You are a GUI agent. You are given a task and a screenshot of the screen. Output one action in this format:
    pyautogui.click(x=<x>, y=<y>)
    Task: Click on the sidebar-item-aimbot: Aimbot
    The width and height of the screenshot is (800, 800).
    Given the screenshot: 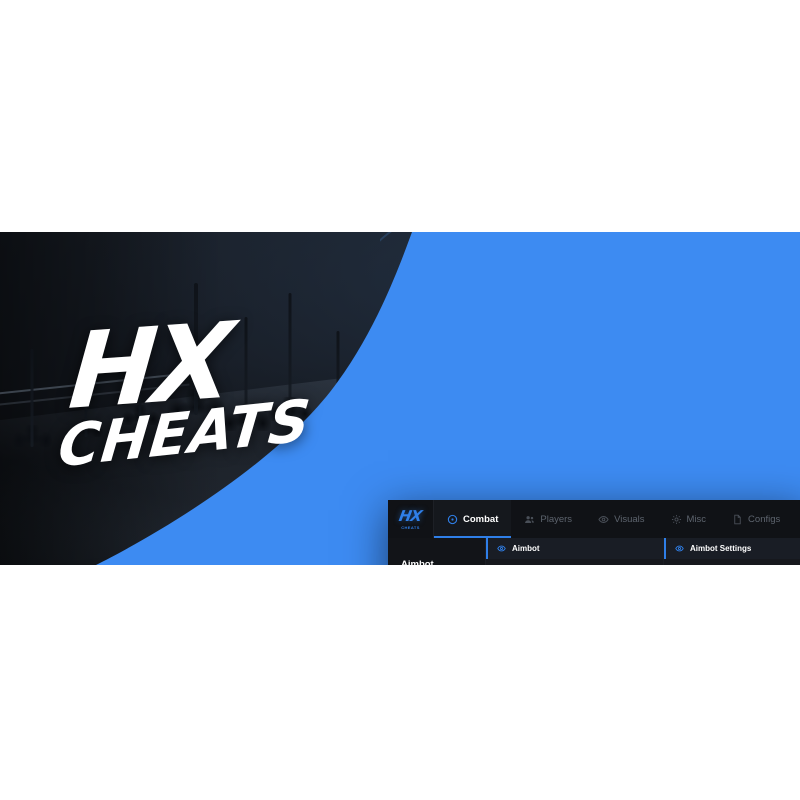 What is the action you would take?
    pyautogui.click(x=436, y=557)
    